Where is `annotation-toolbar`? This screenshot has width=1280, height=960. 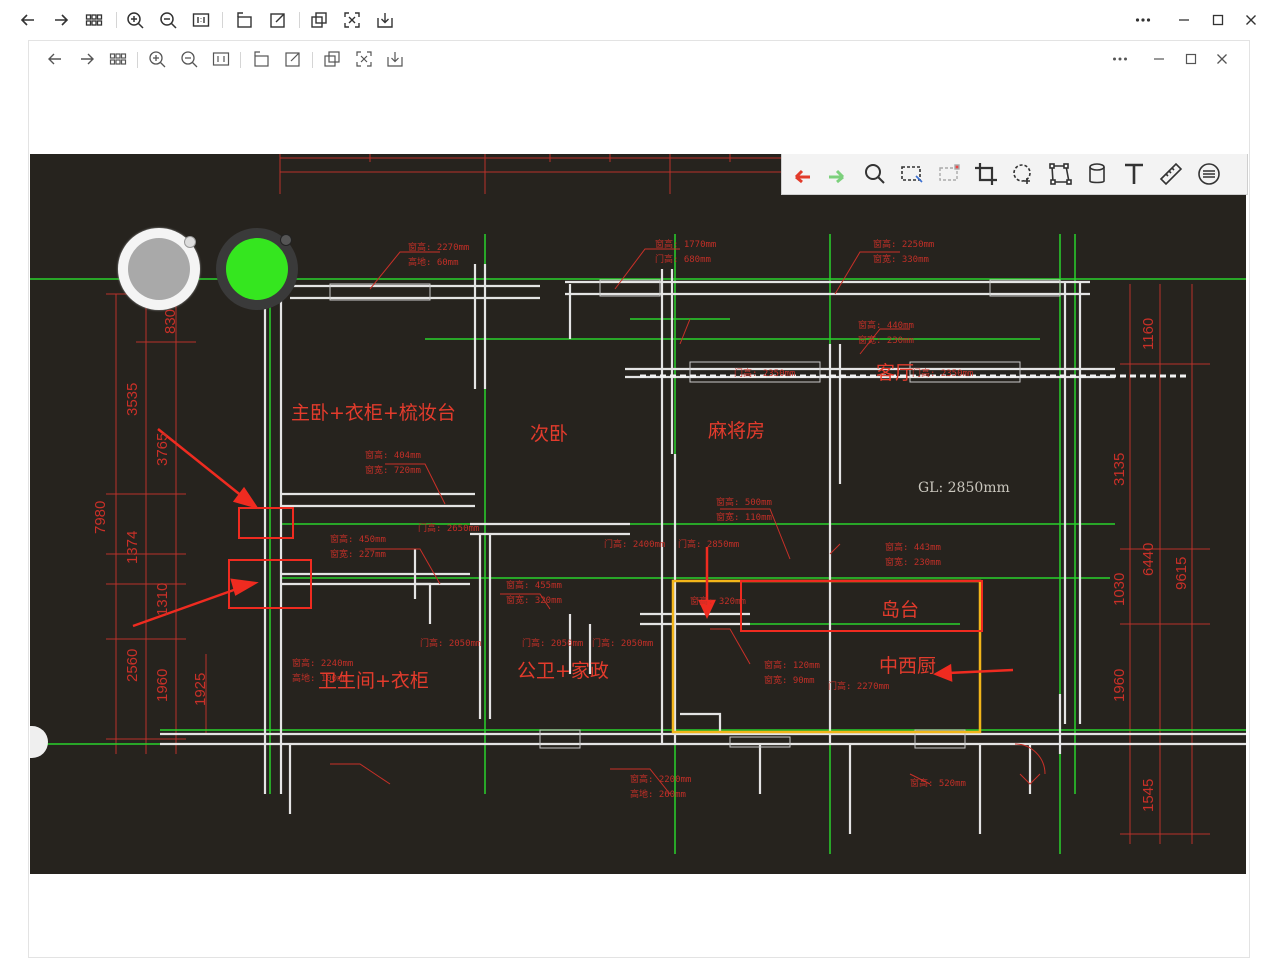 annotation-toolbar is located at coordinates (1014, 174).